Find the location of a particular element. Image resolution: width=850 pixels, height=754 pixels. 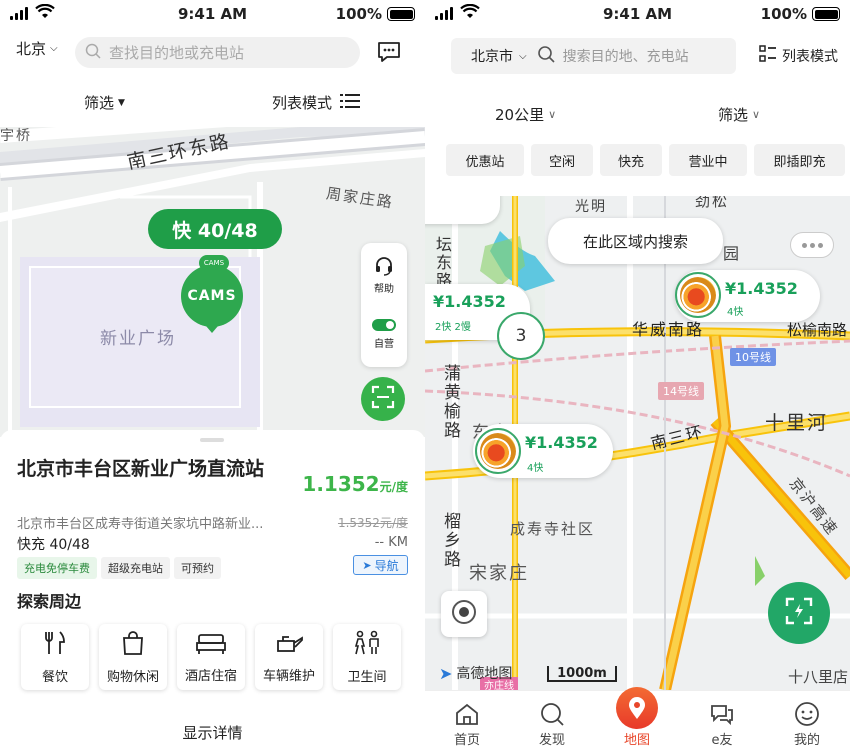

chip-label: 营业中 is located at coordinates (708, 162).